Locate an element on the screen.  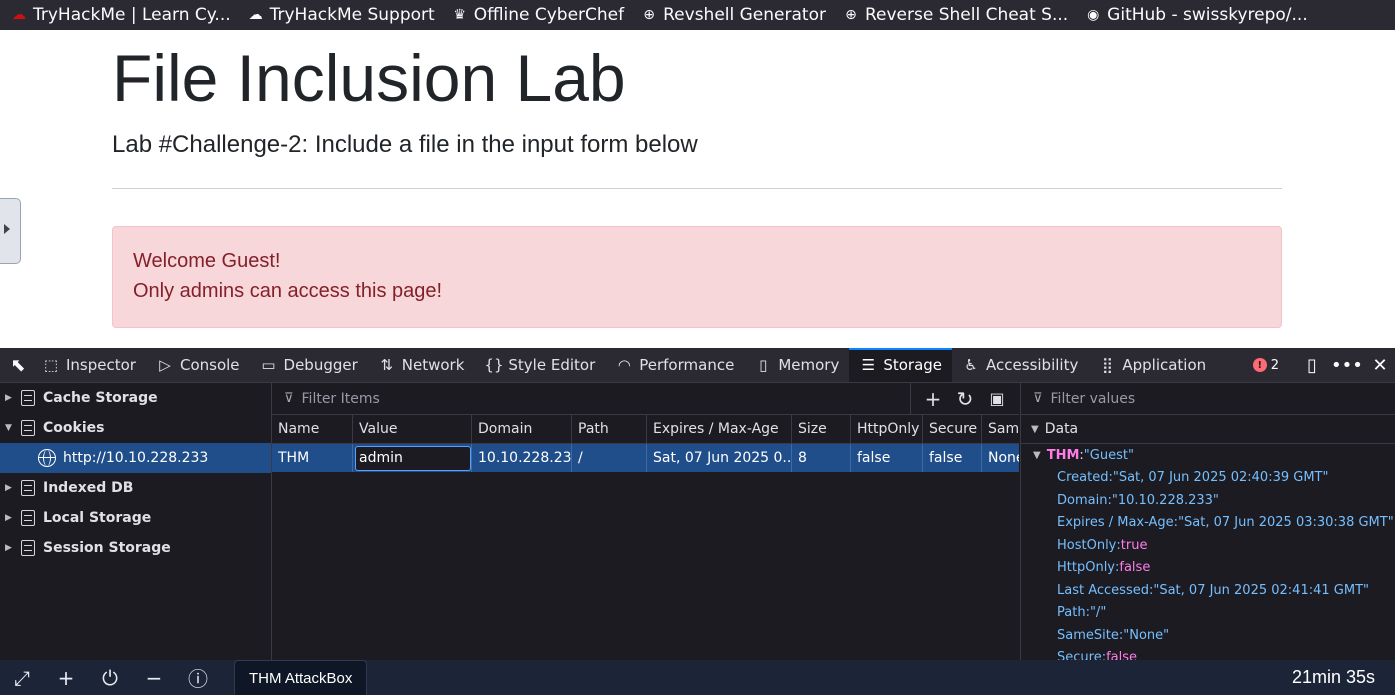
error-count-badge: ! 2 is located at coordinates (1265, 365).